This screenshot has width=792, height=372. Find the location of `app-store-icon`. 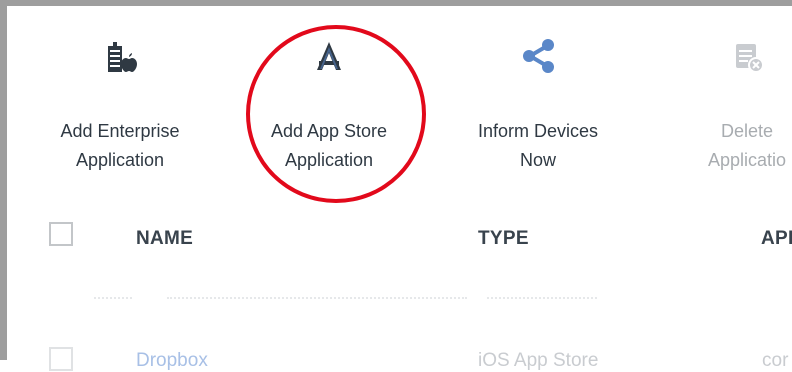

app-store-icon is located at coordinates (329, 56).